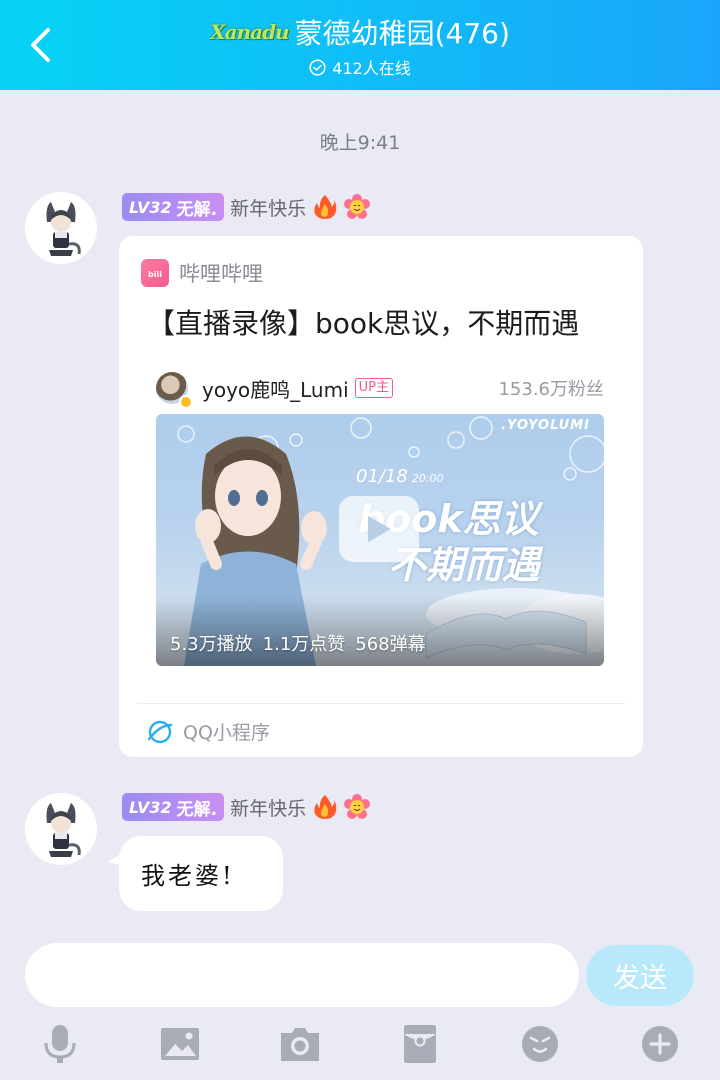  What do you see at coordinates (660, 1044) in the screenshot?
I see `plus-icon` at bounding box center [660, 1044].